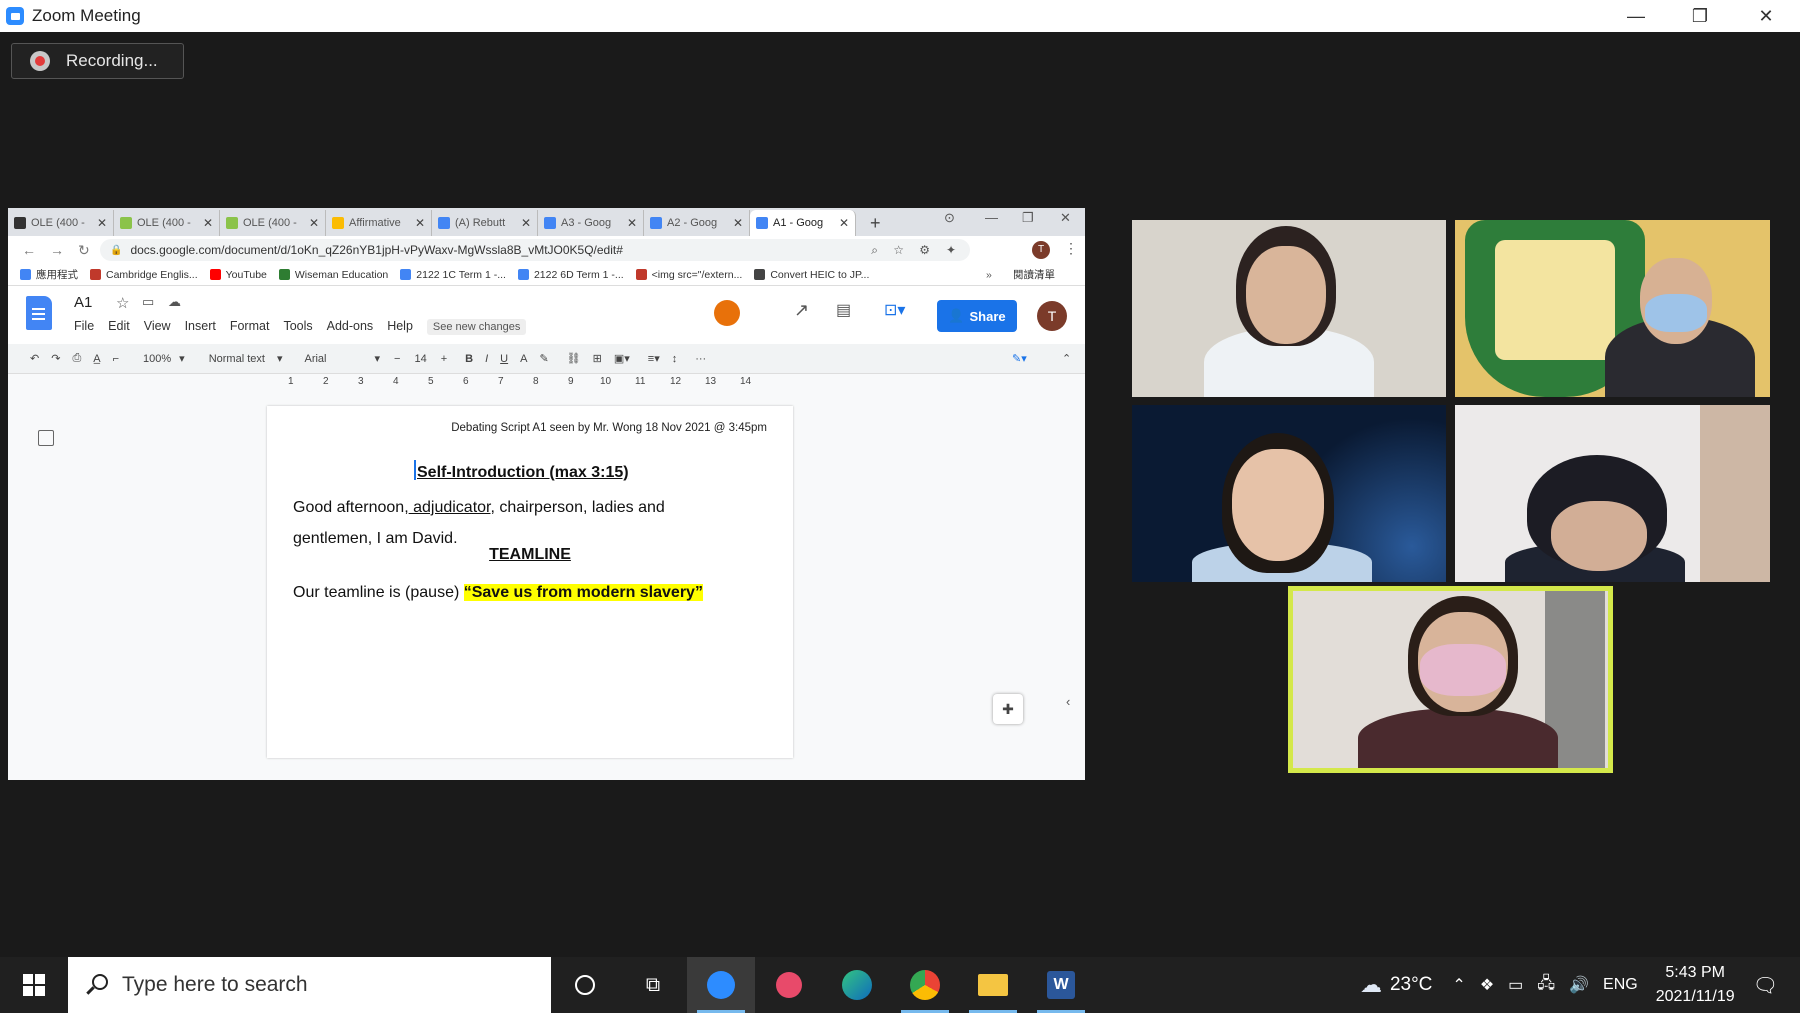  What do you see at coordinates (157, 359) in the screenshot?
I see `zoom-select: 100%` at bounding box center [157, 359].